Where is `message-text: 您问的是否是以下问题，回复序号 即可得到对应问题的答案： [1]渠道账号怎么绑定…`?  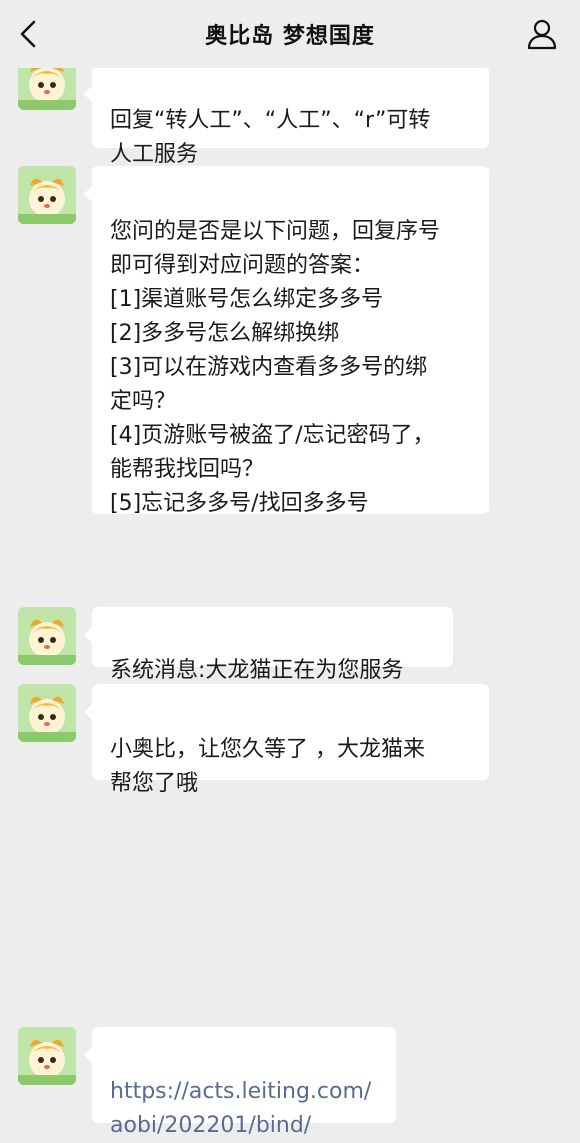
message-text: 您问的是否是以下问题，回复序号 即可得到对应问题的答案： [1]渠道账号怎么绑定… is located at coordinates (275, 367).